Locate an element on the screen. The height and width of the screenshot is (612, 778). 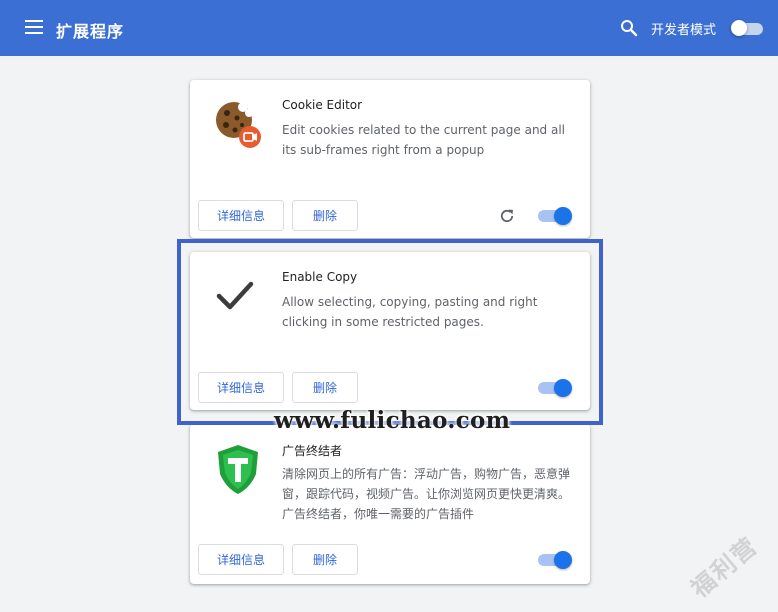
shield-t-icon is located at coordinates (238, 469).